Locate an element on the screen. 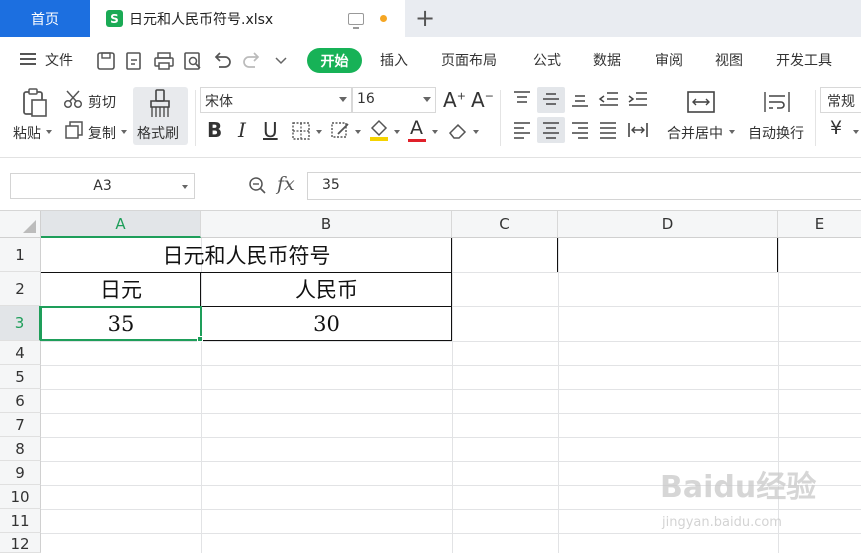 The width and height of the screenshot is (861, 555). row-header-5: 5 is located at coordinates (20, 377).